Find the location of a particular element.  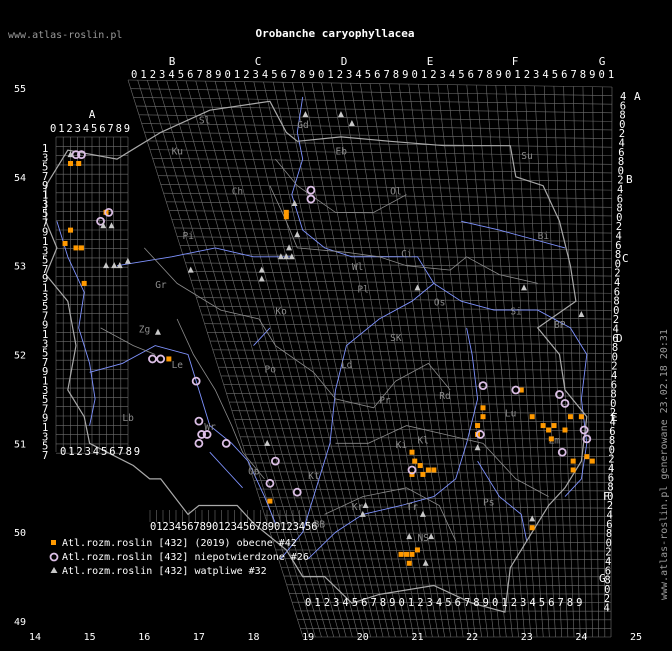

region-code: Ki is located at coordinates (402, 445).